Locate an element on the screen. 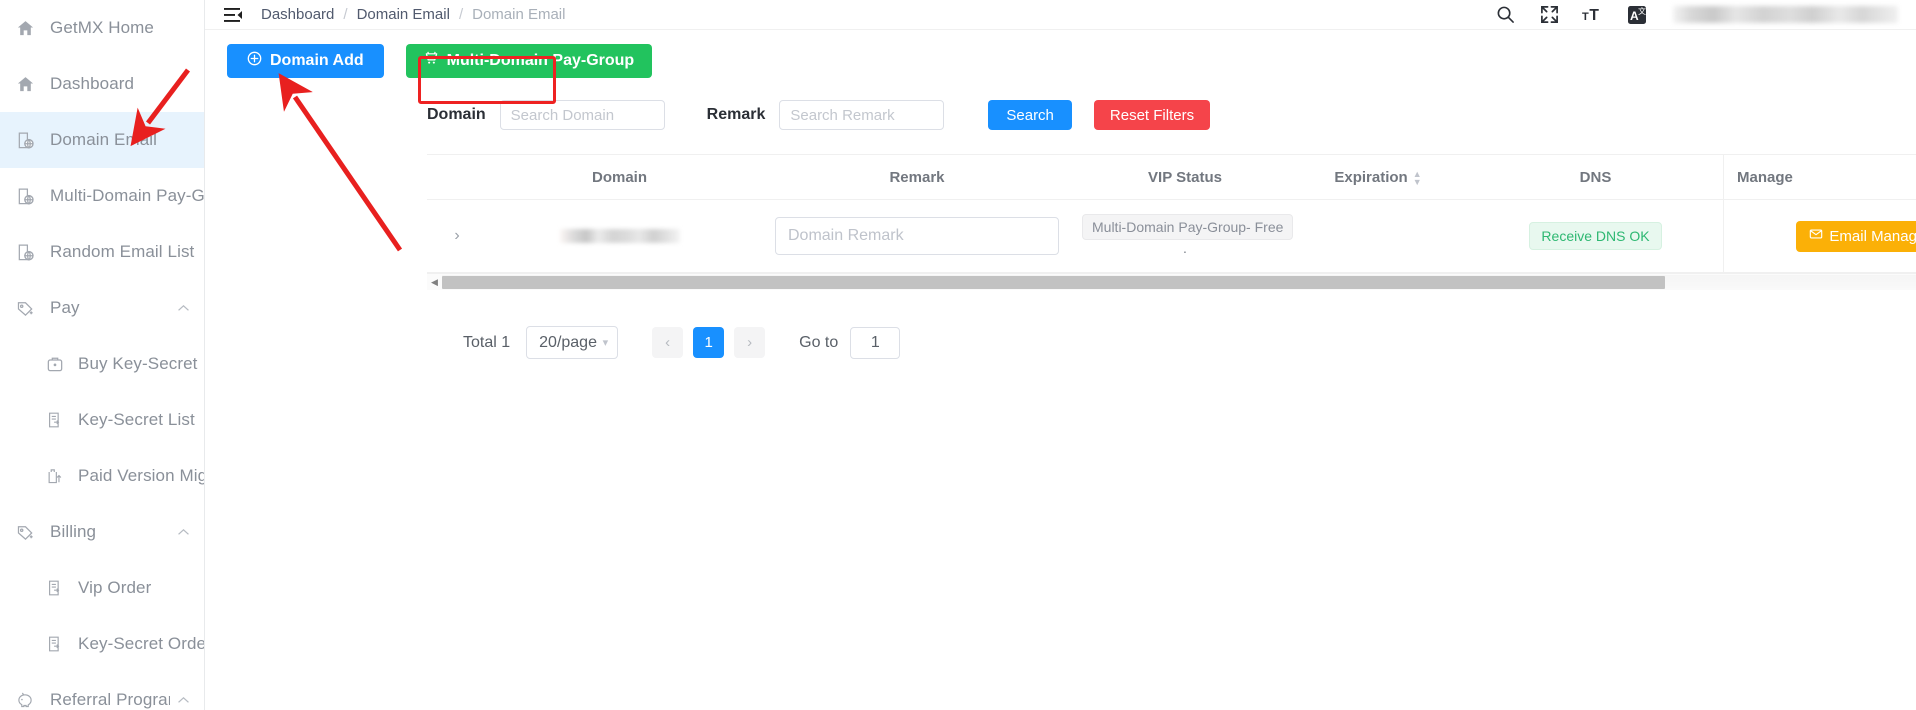  sidebar-item-label: Domain Email is located at coordinates (104, 139).